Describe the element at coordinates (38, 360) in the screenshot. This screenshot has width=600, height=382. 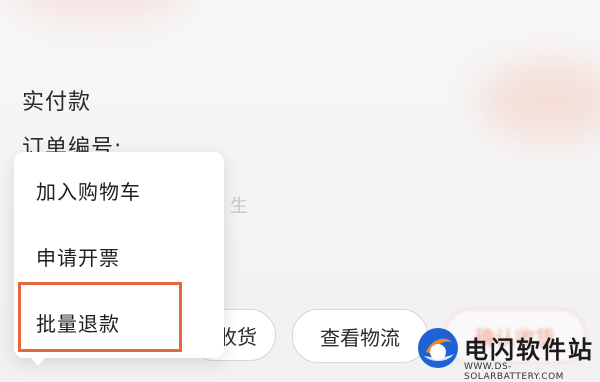
I see `menu-pointer` at that location.